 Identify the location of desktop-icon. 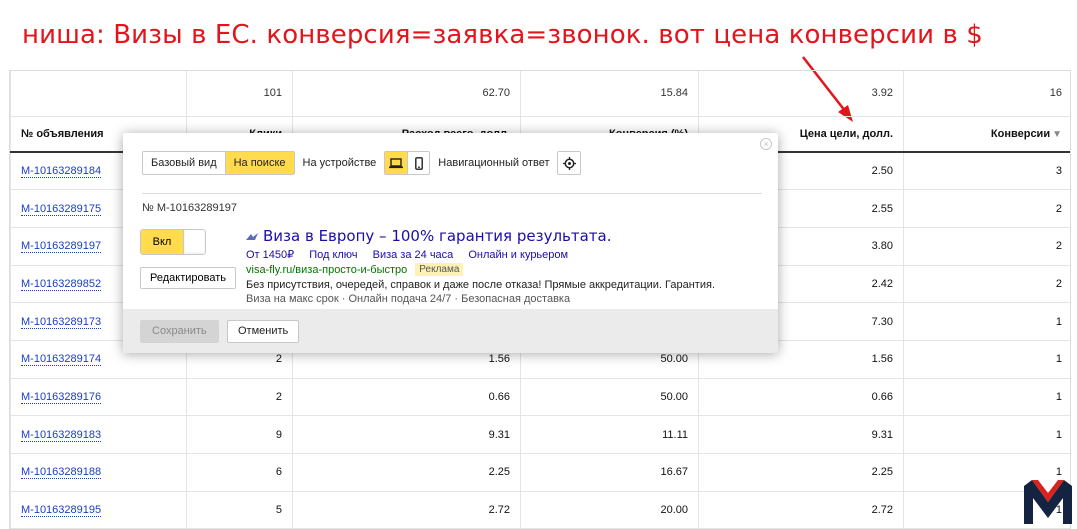
(396, 163).